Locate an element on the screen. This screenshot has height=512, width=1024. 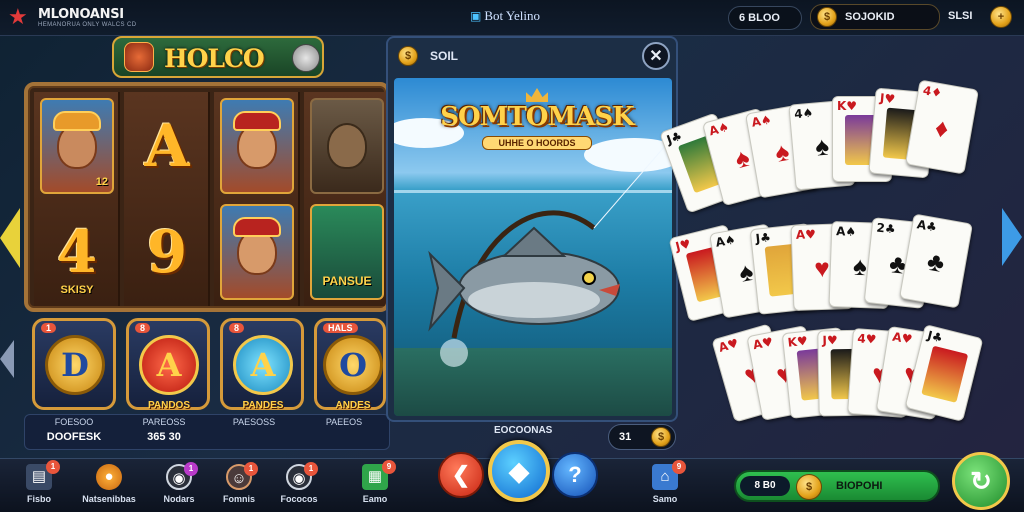
close-button: ✕ is located at coordinates (656, 56).